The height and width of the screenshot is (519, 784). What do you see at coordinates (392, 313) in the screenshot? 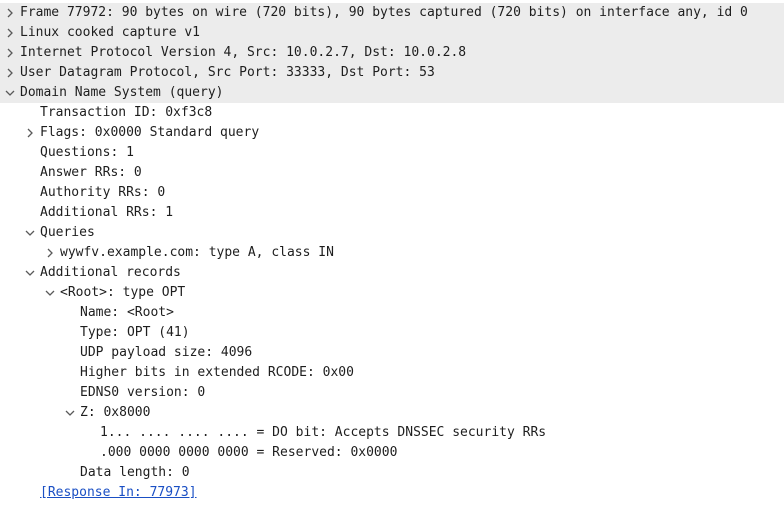
I see `tree-row-name: Name: <Root>` at bounding box center [392, 313].